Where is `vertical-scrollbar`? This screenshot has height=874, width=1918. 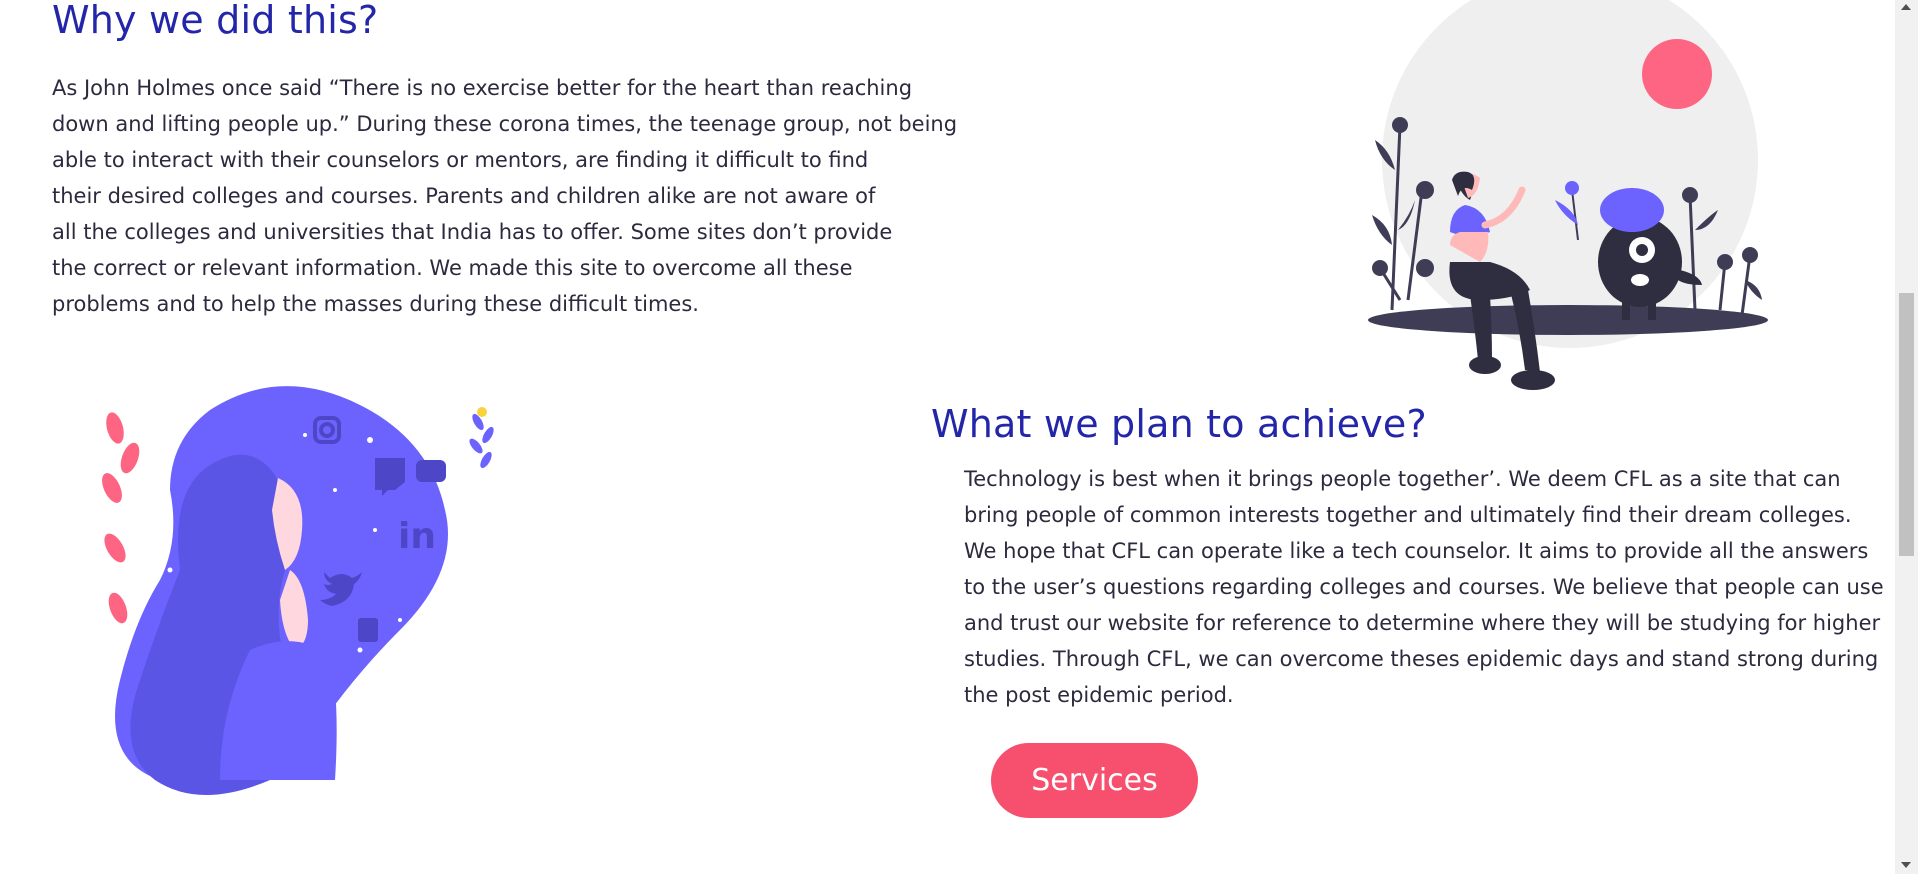 vertical-scrollbar is located at coordinates (1906, 437).